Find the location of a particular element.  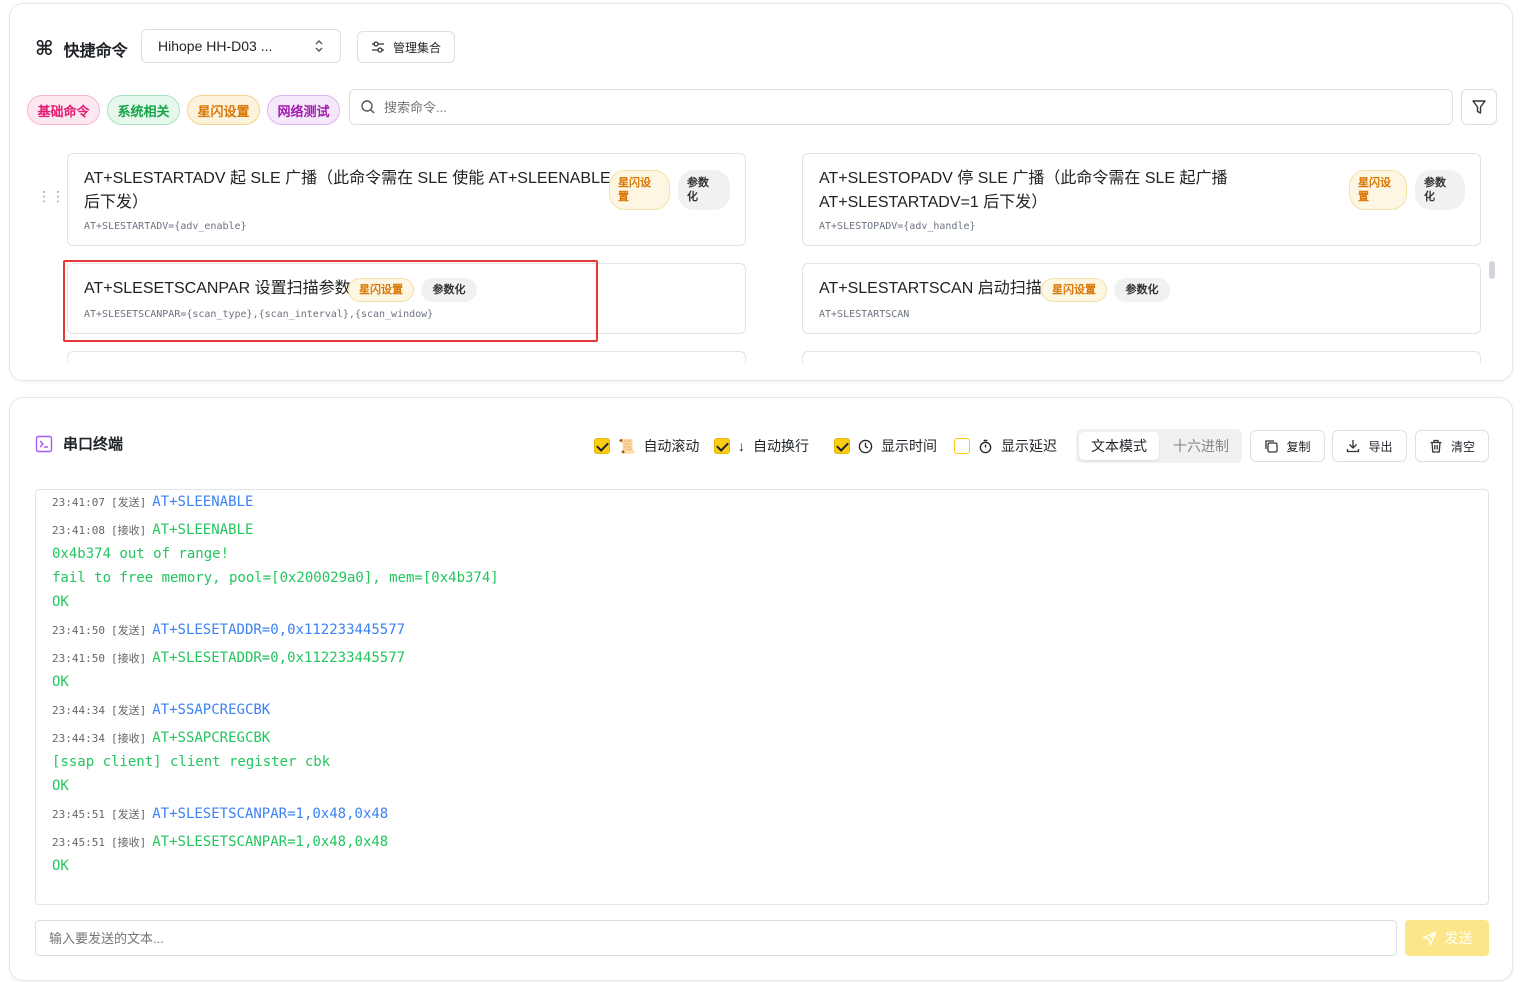

category-badge: 星闪设 置 is located at coordinates (639, 190).